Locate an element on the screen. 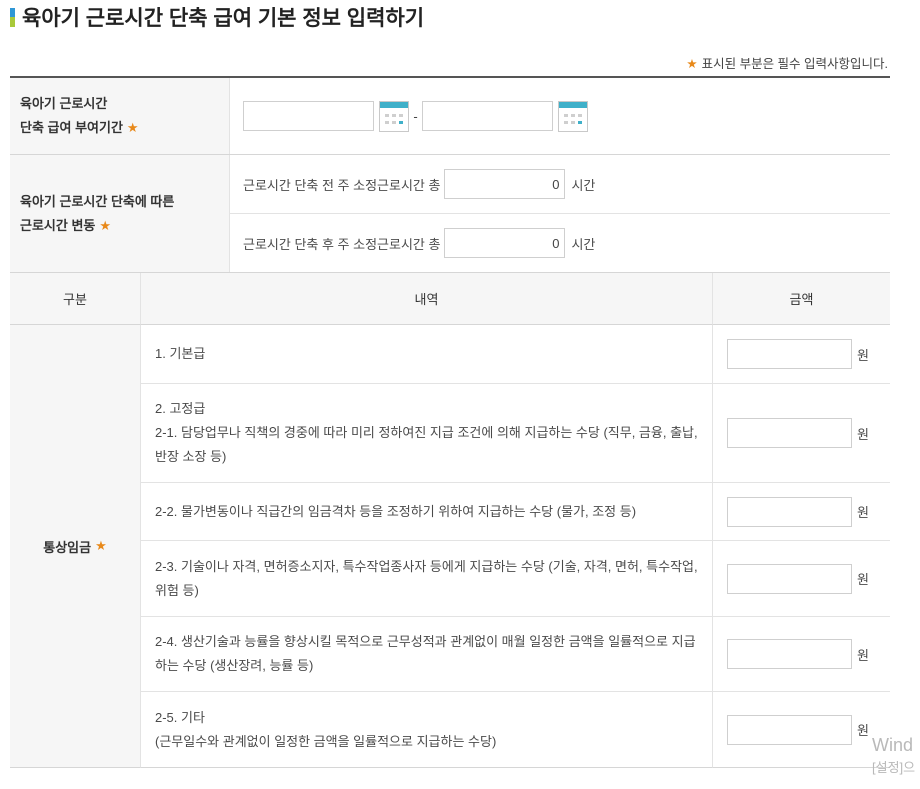 The width and height of the screenshot is (920, 789). hours-after-unit: 시간 is located at coordinates (583, 244).